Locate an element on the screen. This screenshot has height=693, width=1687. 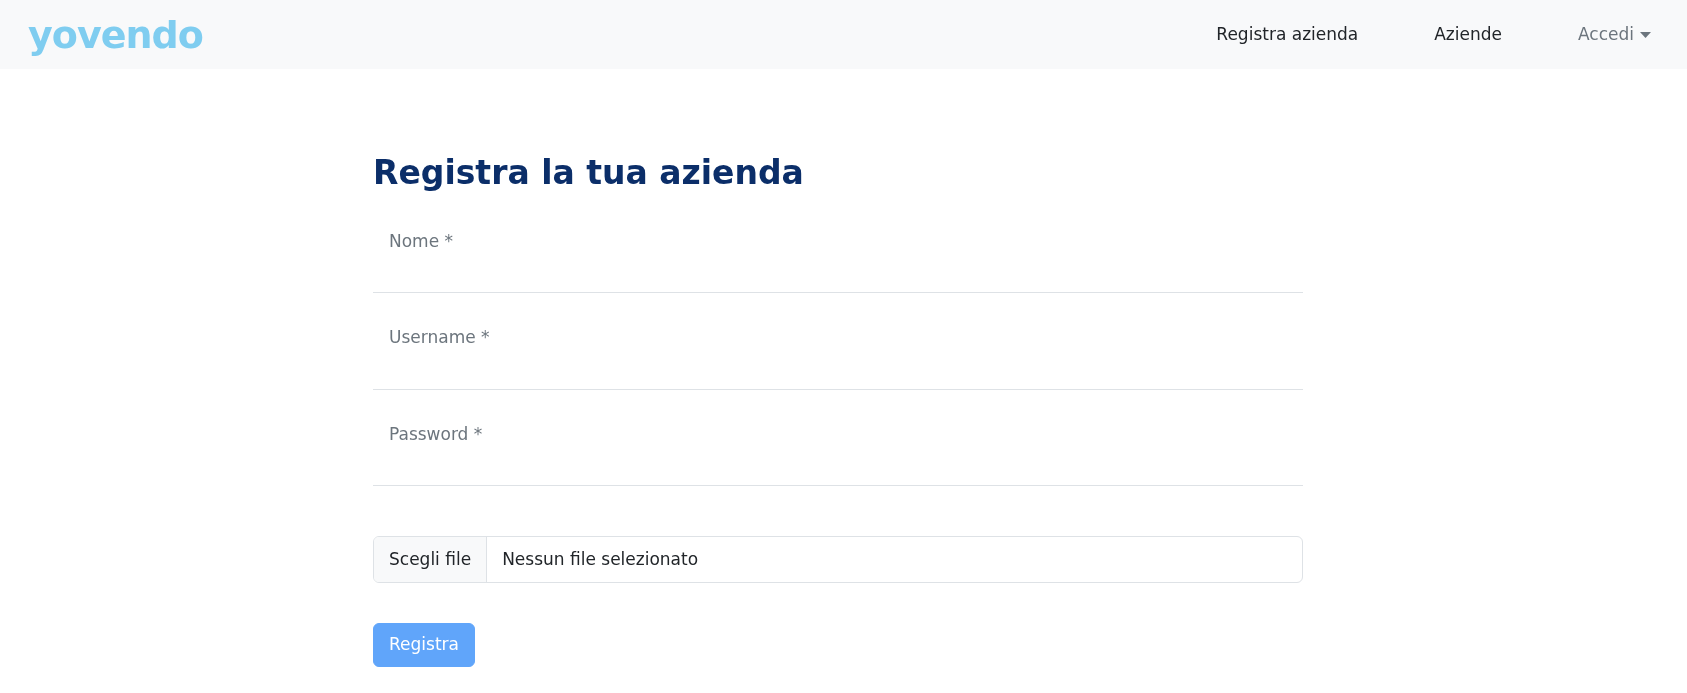
caret-icon is located at coordinates (1645, 34).